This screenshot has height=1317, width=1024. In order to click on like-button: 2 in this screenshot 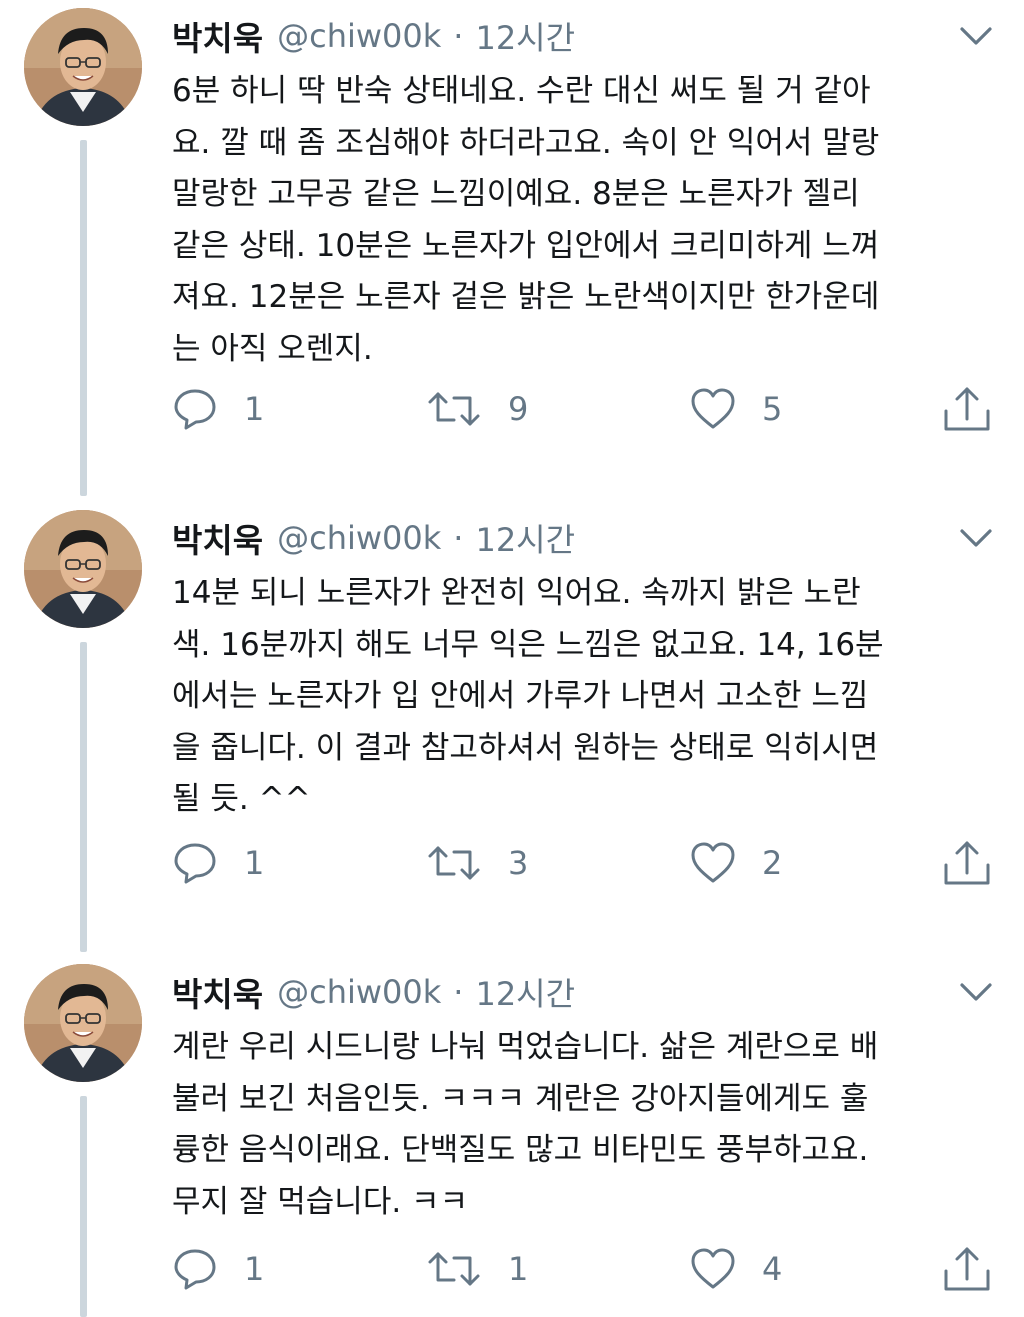, I will do `click(736, 863)`.